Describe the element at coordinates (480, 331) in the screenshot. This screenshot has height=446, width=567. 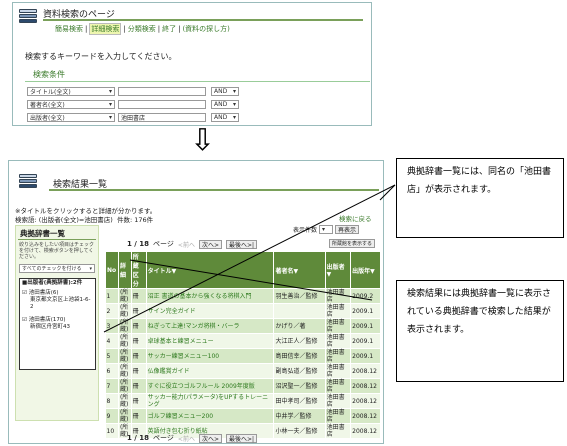
I see `callout-results: 検索結果には典拠辞書一覧に表示されている典拠辞書で検索した結果が表示されます。` at that location.